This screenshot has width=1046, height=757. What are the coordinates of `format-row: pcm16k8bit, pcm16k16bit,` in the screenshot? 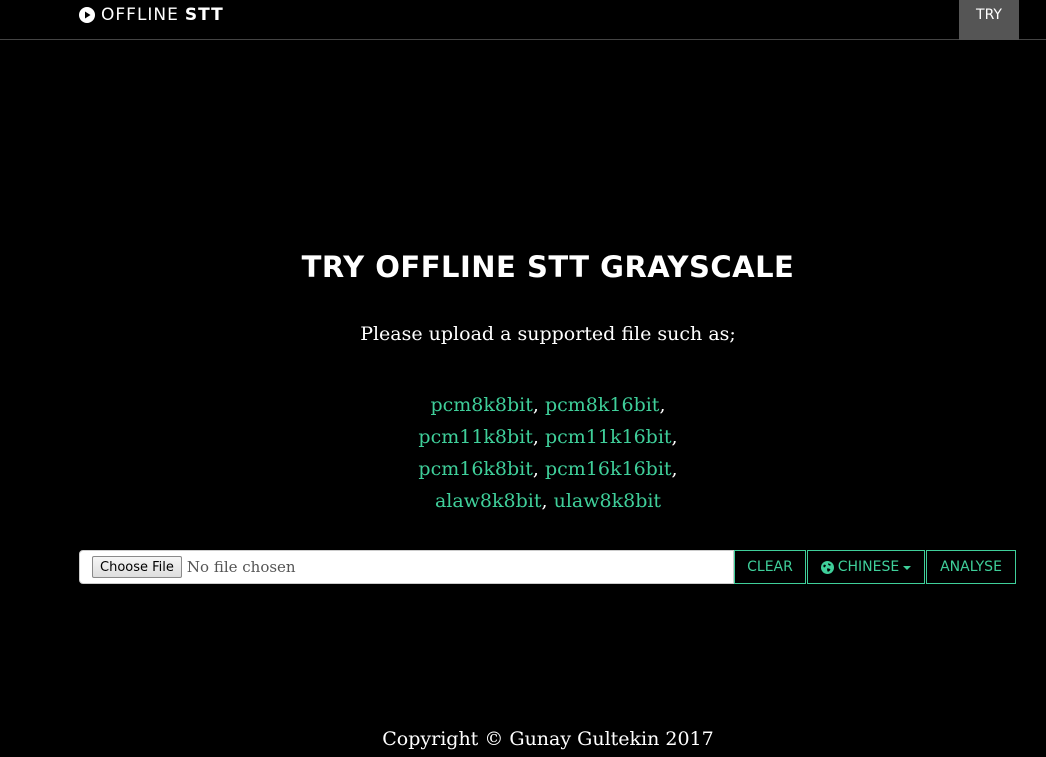 It's located at (548, 469).